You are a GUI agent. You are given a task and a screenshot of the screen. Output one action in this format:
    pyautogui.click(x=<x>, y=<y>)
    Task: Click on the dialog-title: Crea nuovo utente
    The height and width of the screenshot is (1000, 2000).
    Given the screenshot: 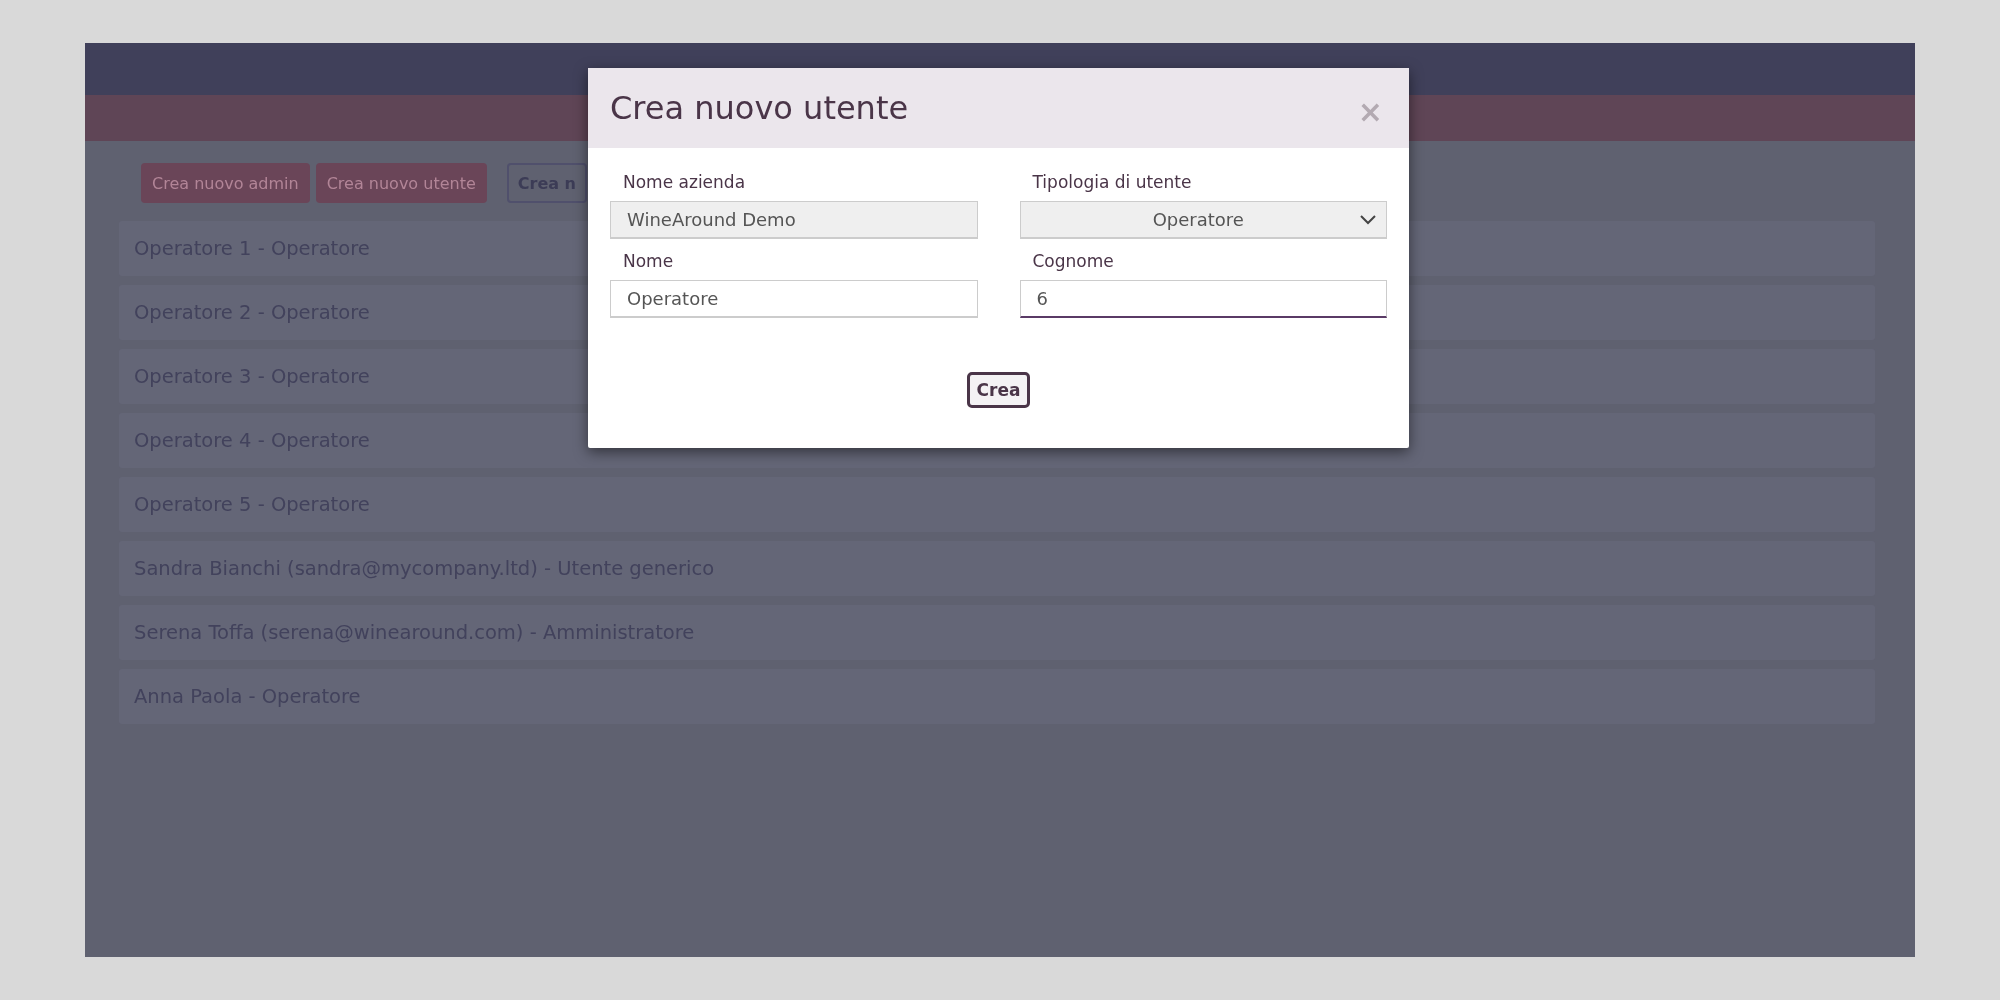 What is the action you would take?
    pyautogui.click(x=759, y=108)
    